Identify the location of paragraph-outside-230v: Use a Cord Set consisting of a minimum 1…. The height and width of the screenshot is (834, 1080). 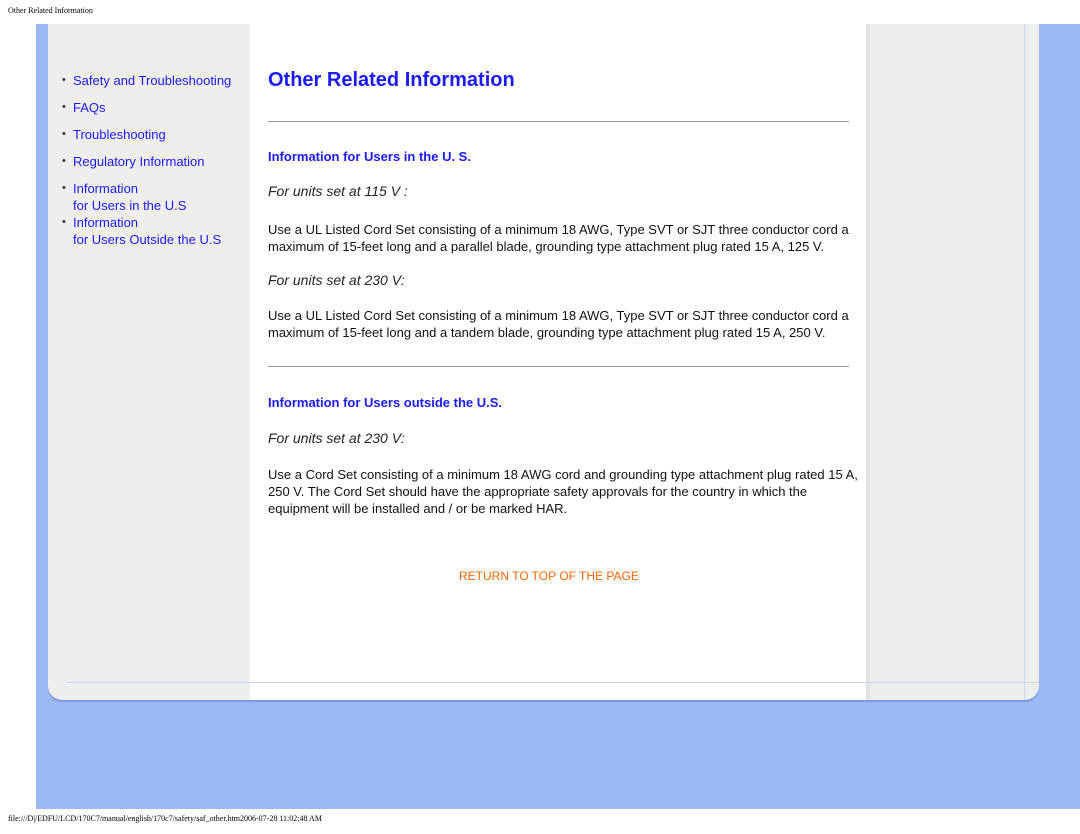
(563, 491).